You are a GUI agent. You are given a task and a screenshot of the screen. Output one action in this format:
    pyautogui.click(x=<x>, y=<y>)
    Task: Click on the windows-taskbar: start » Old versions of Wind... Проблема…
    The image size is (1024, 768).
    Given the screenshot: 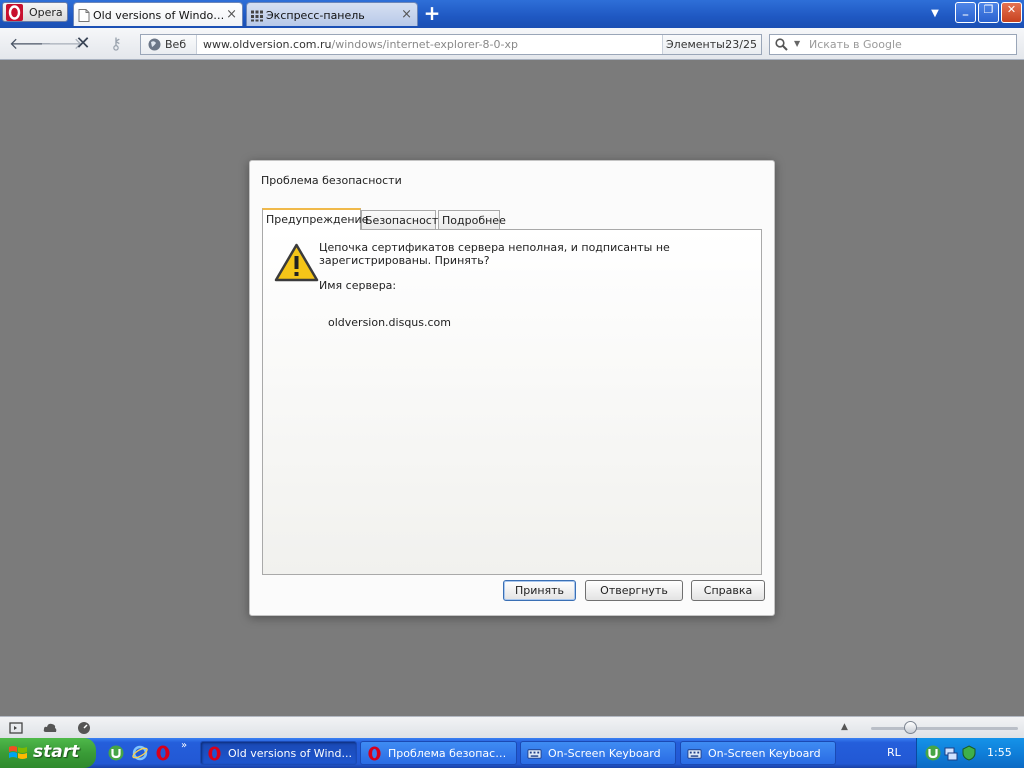 What is the action you would take?
    pyautogui.click(x=512, y=753)
    